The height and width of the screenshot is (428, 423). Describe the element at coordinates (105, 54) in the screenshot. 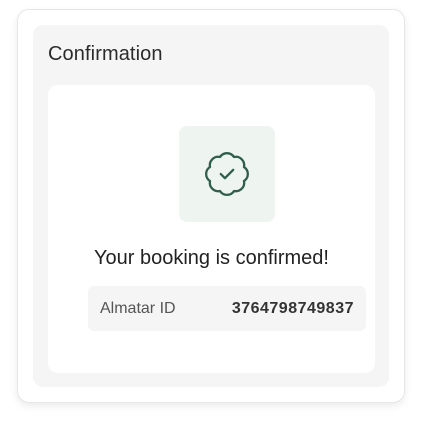

I see `panel-title: Confirmation` at that location.